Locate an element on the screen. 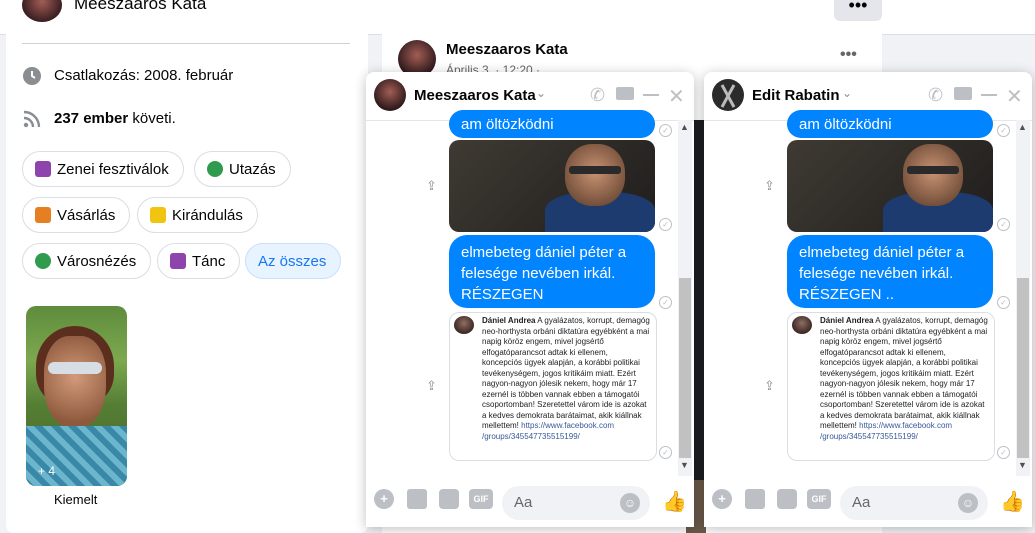 This screenshot has width=1035, height=533. chat-composer: + GIF Aa ☺ 👍 is located at coordinates (530, 501).